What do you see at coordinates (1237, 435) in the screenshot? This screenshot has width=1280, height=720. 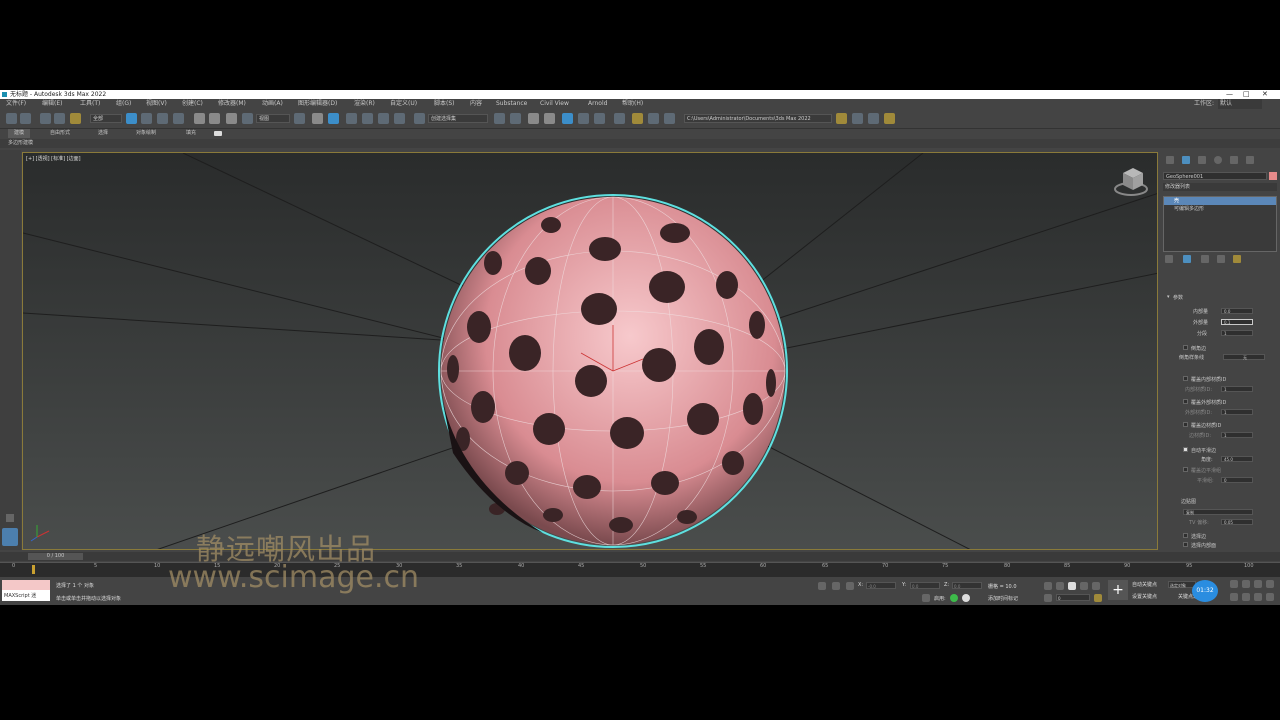 I see `edge-mat-spinner: 1` at bounding box center [1237, 435].